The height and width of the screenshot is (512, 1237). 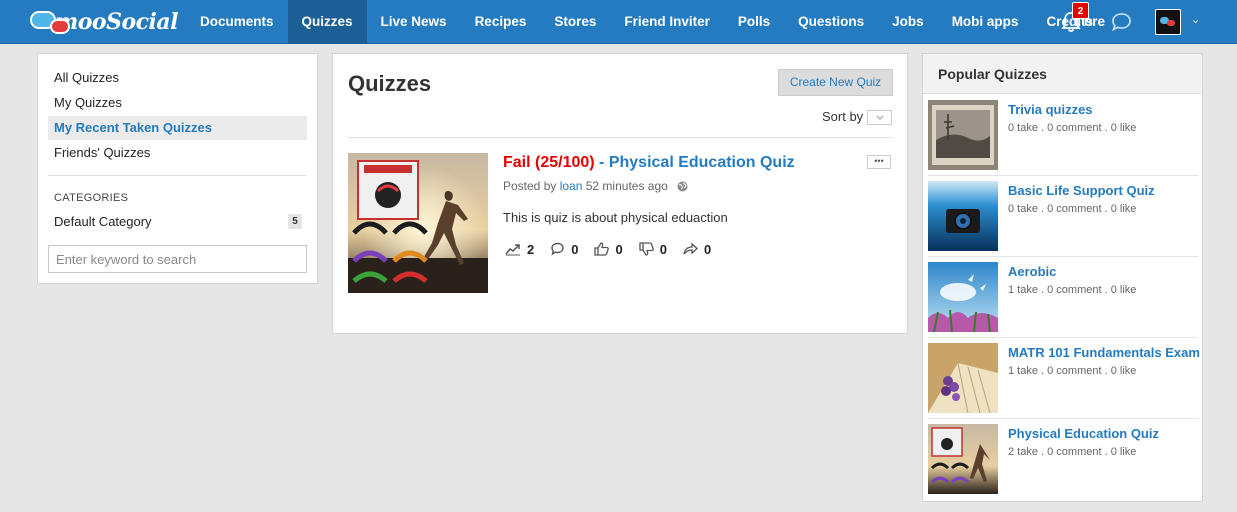 I want to click on keyword-search-input, so click(x=177, y=259).